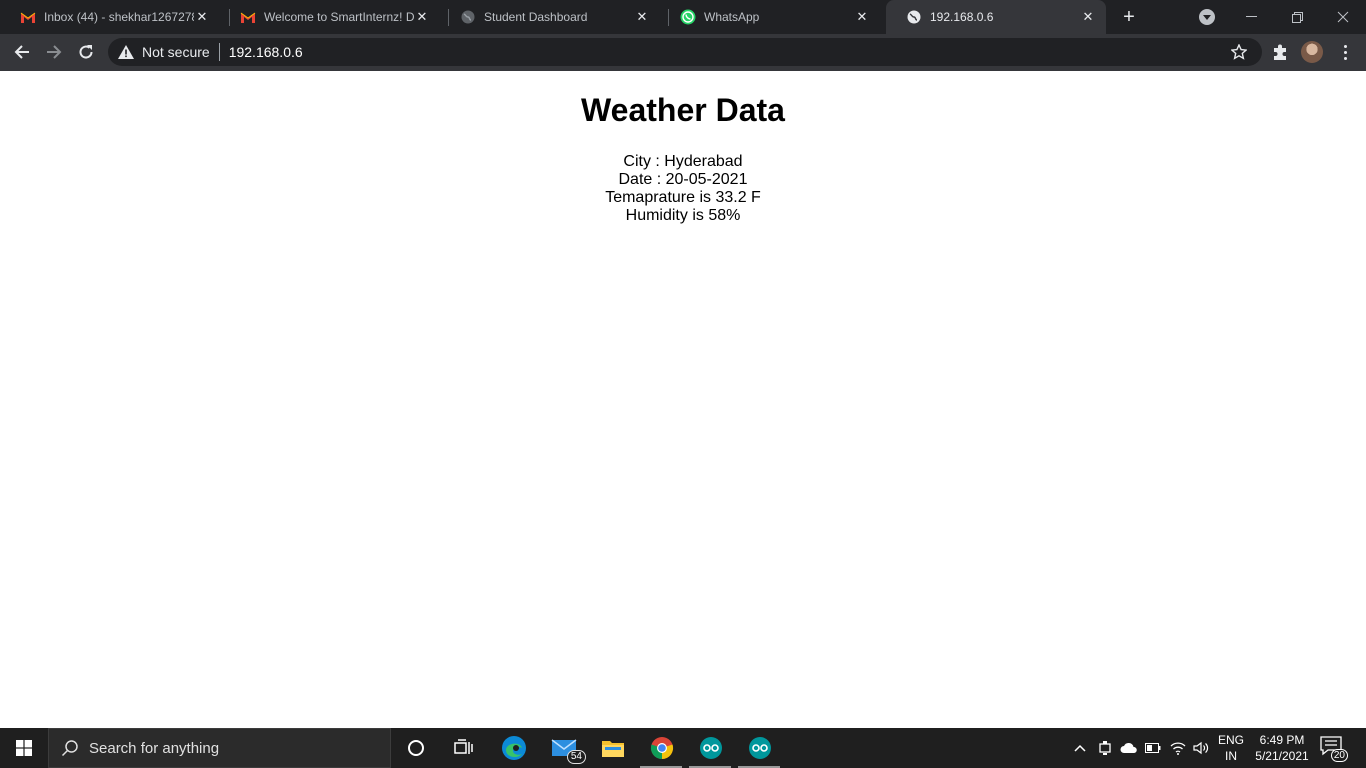  Describe the element at coordinates (1280, 52) in the screenshot. I see `extensions-icon` at that location.